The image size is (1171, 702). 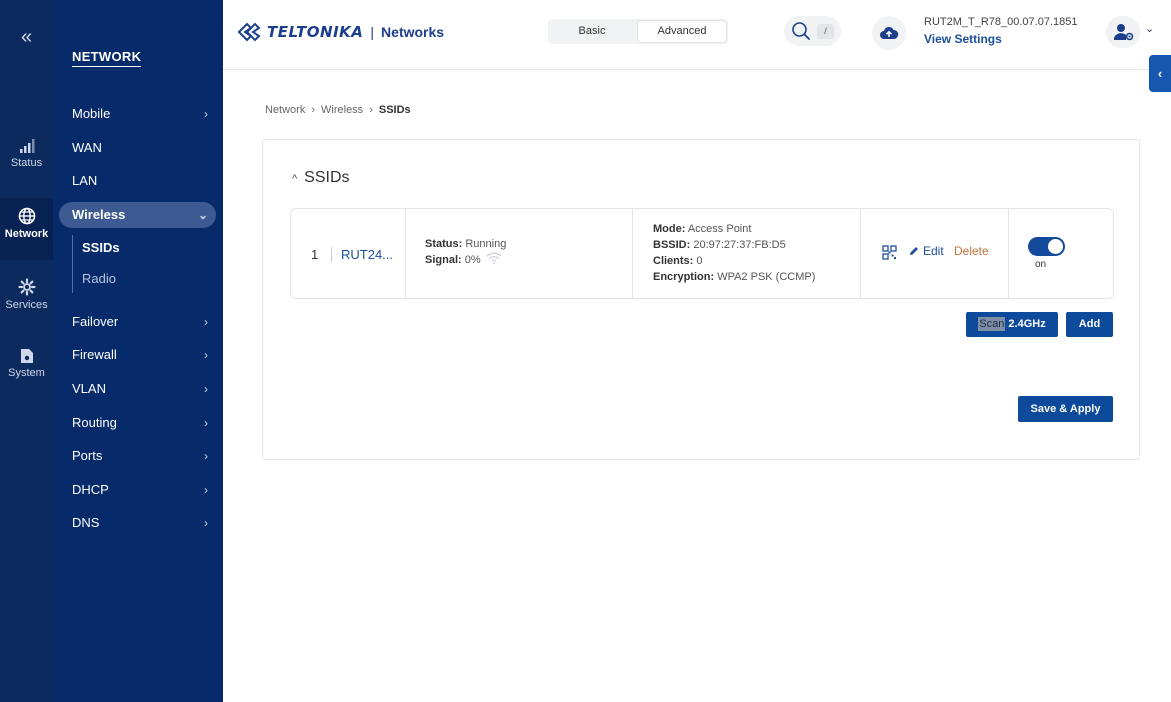 What do you see at coordinates (137, 148) in the screenshot?
I see `nav-item-wan: WAN` at bounding box center [137, 148].